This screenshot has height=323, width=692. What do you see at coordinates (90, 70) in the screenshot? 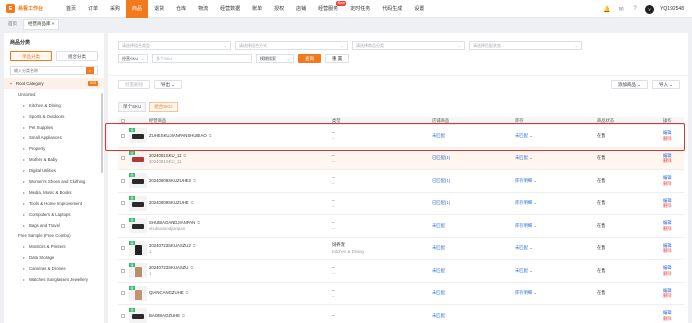
I see `search-icon: ⌕` at bounding box center [90, 70].